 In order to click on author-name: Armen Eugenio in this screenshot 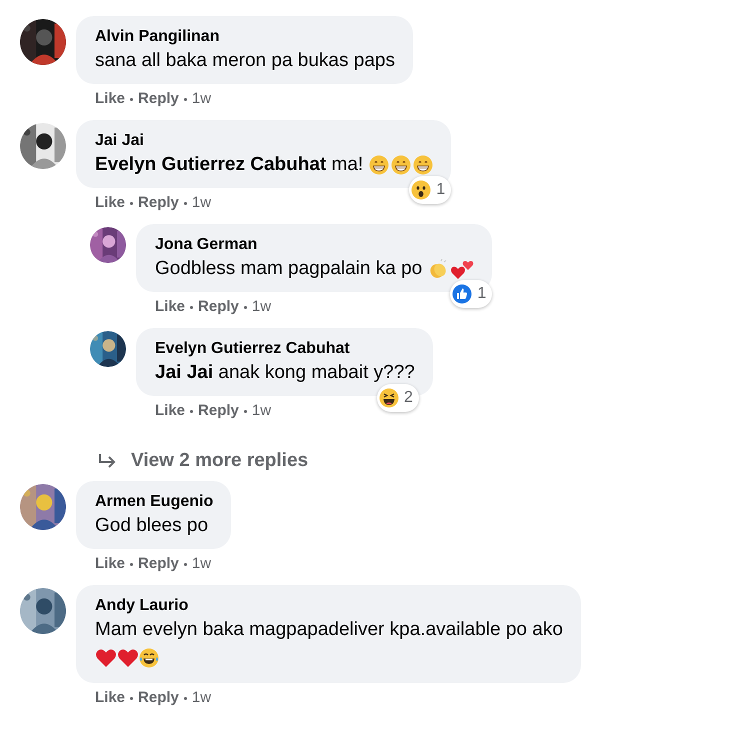, I will do `click(154, 502)`.